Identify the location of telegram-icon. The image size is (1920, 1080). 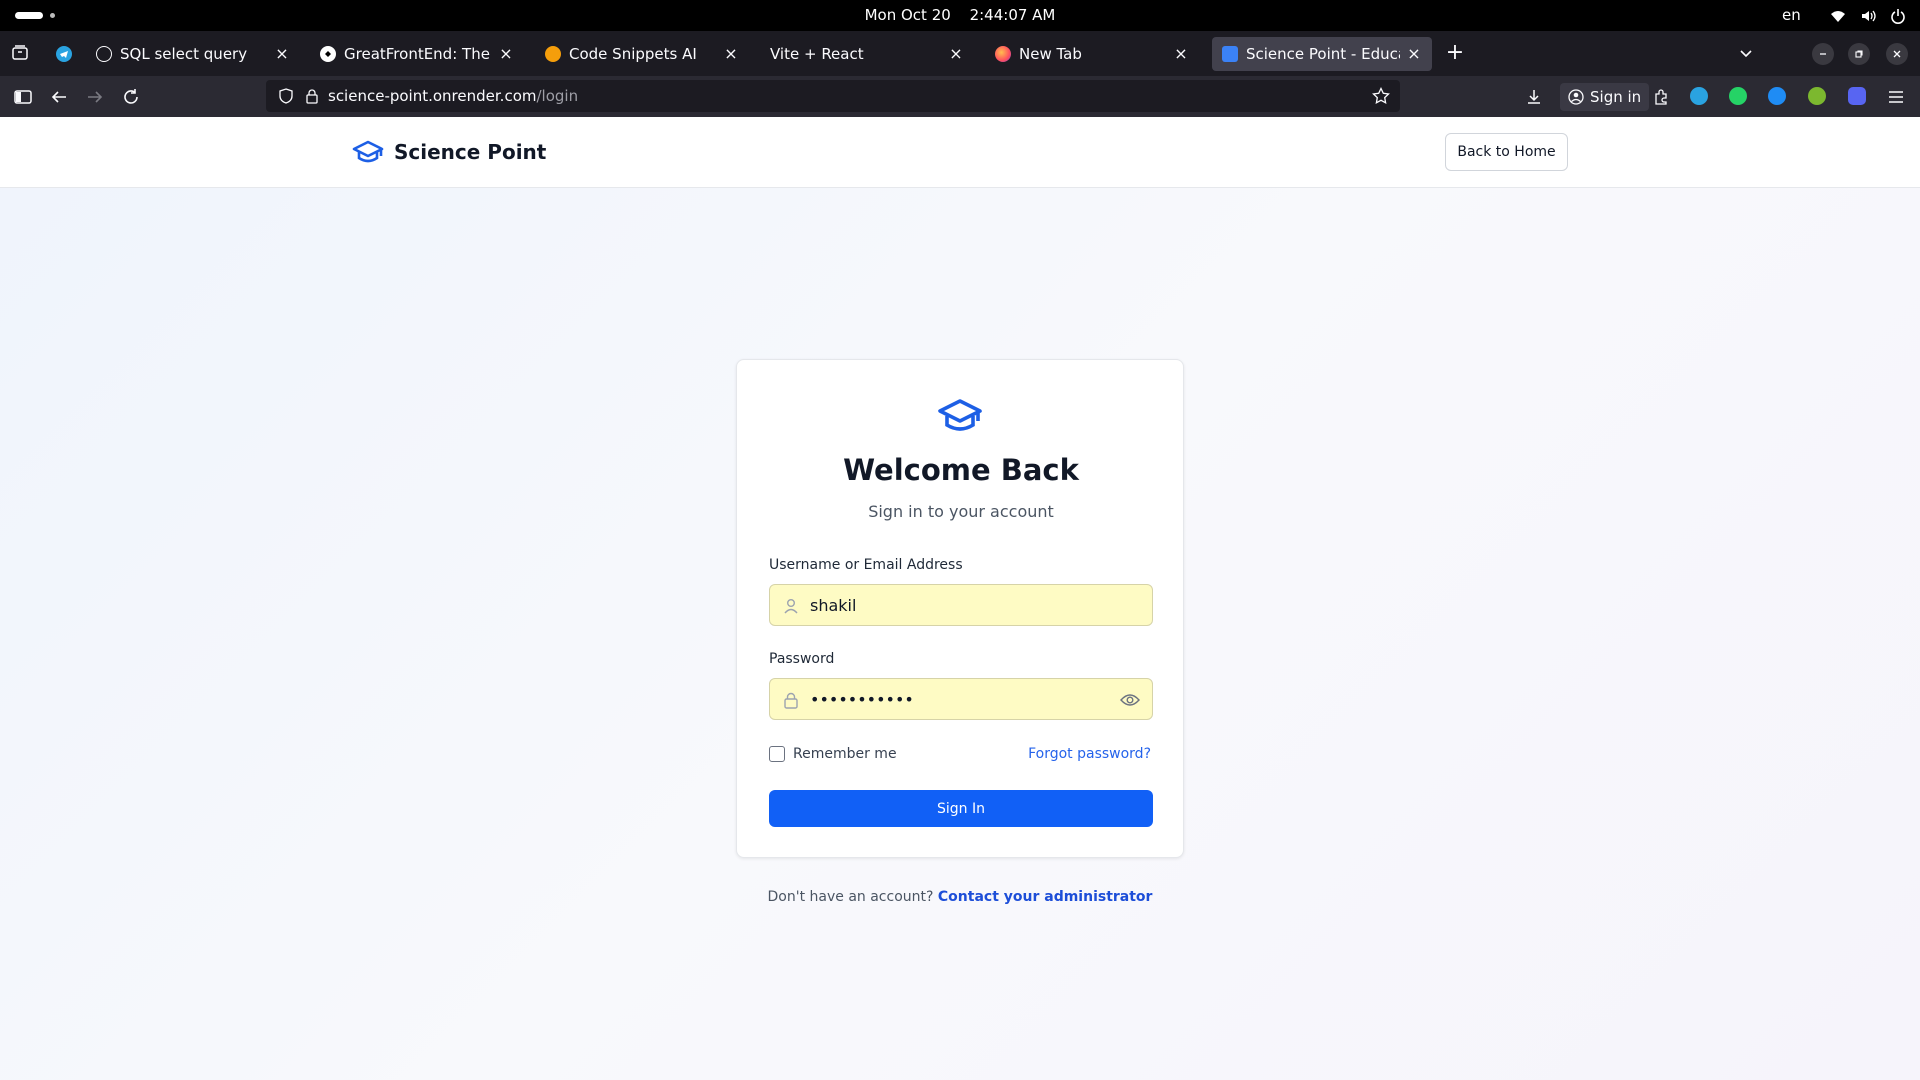
(64, 54).